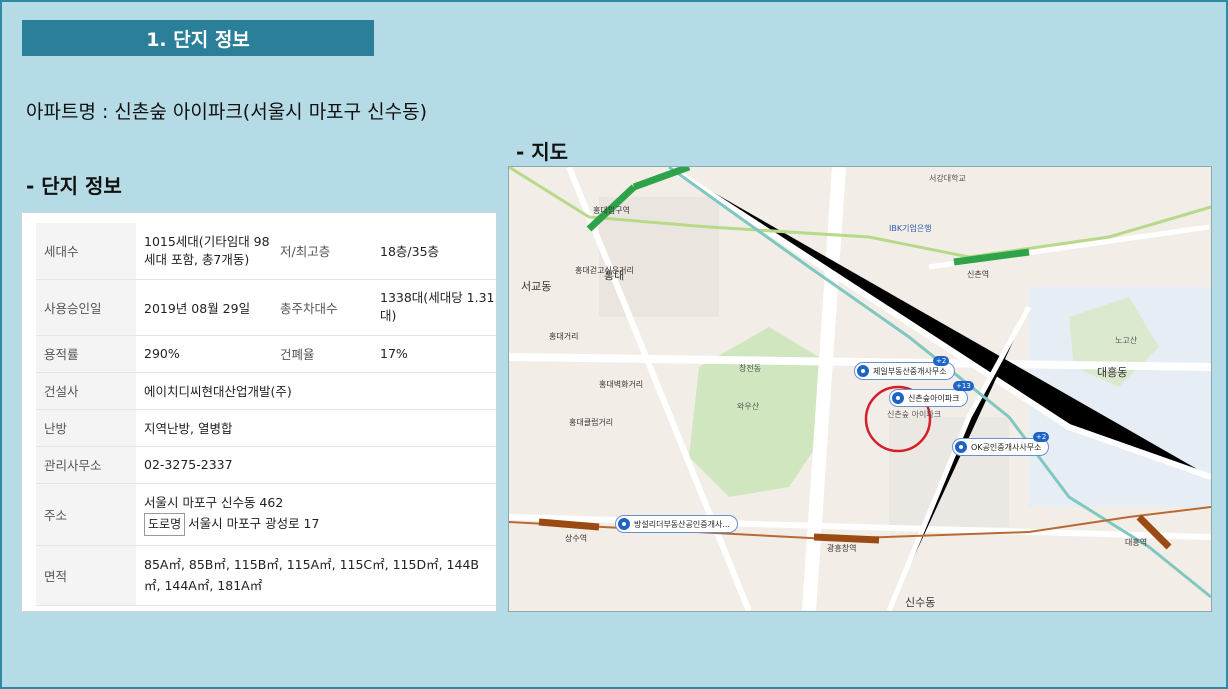 This screenshot has height=689, width=1228. Describe the element at coordinates (254, 523) in the screenshot. I see `address-road: 서울시 마포구 광성로 17` at that location.